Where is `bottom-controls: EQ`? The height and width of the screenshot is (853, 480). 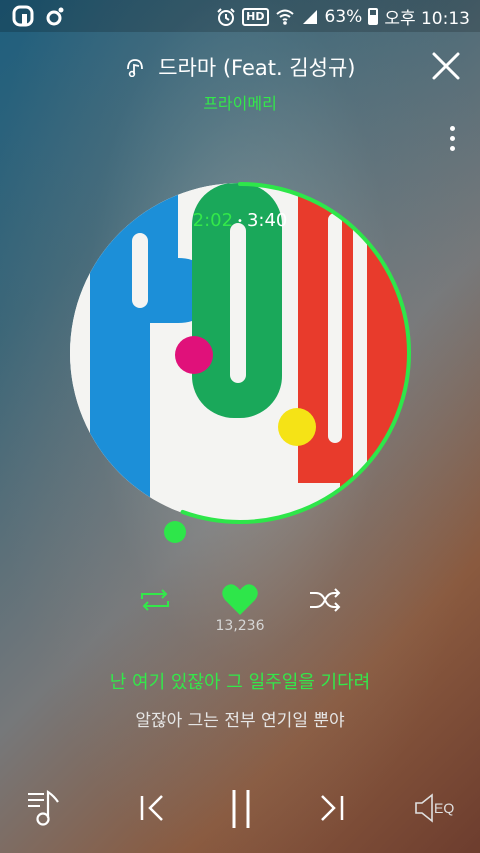 bottom-controls: EQ is located at coordinates (240, 810).